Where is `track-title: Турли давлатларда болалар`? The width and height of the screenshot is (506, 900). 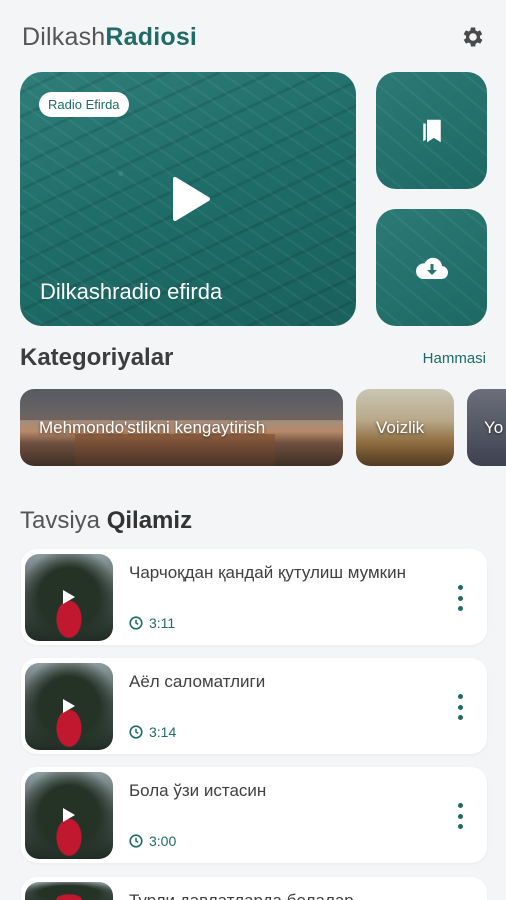
track-title: Турли давлатларда болалар is located at coordinates (274, 895).